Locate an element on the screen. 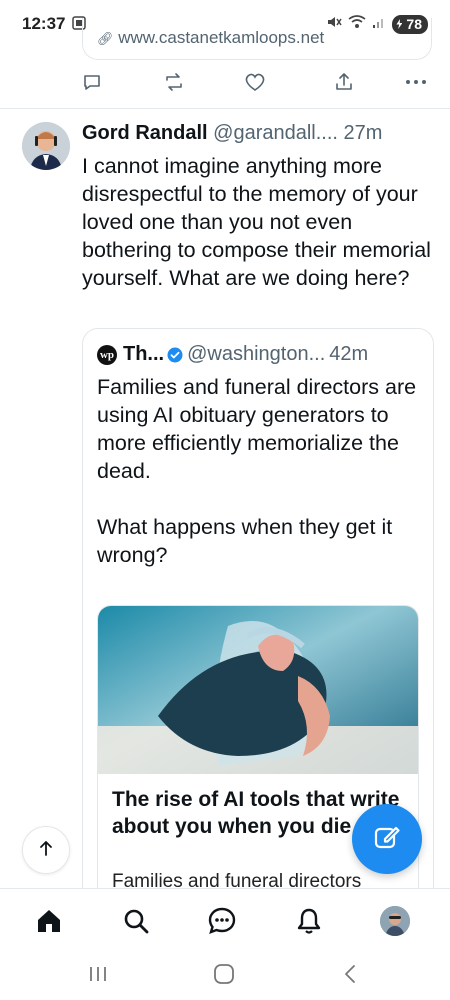 The image size is (450, 1000). arrow-up-icon is located at coordinates (46, 850).